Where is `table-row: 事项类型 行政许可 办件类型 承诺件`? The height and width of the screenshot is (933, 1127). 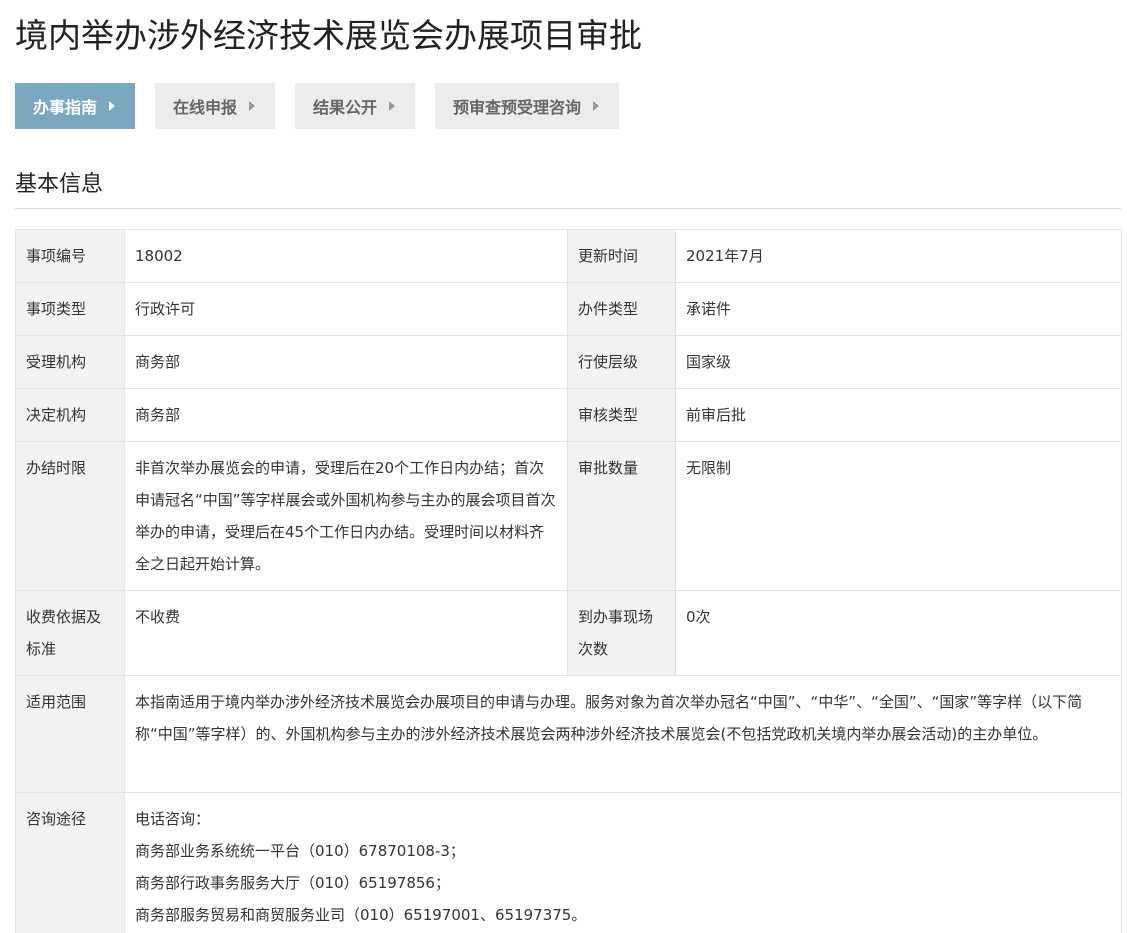 table-row: 事项类型 行政许可 办件类型 承诺件 is located at coordinates (568, 309).